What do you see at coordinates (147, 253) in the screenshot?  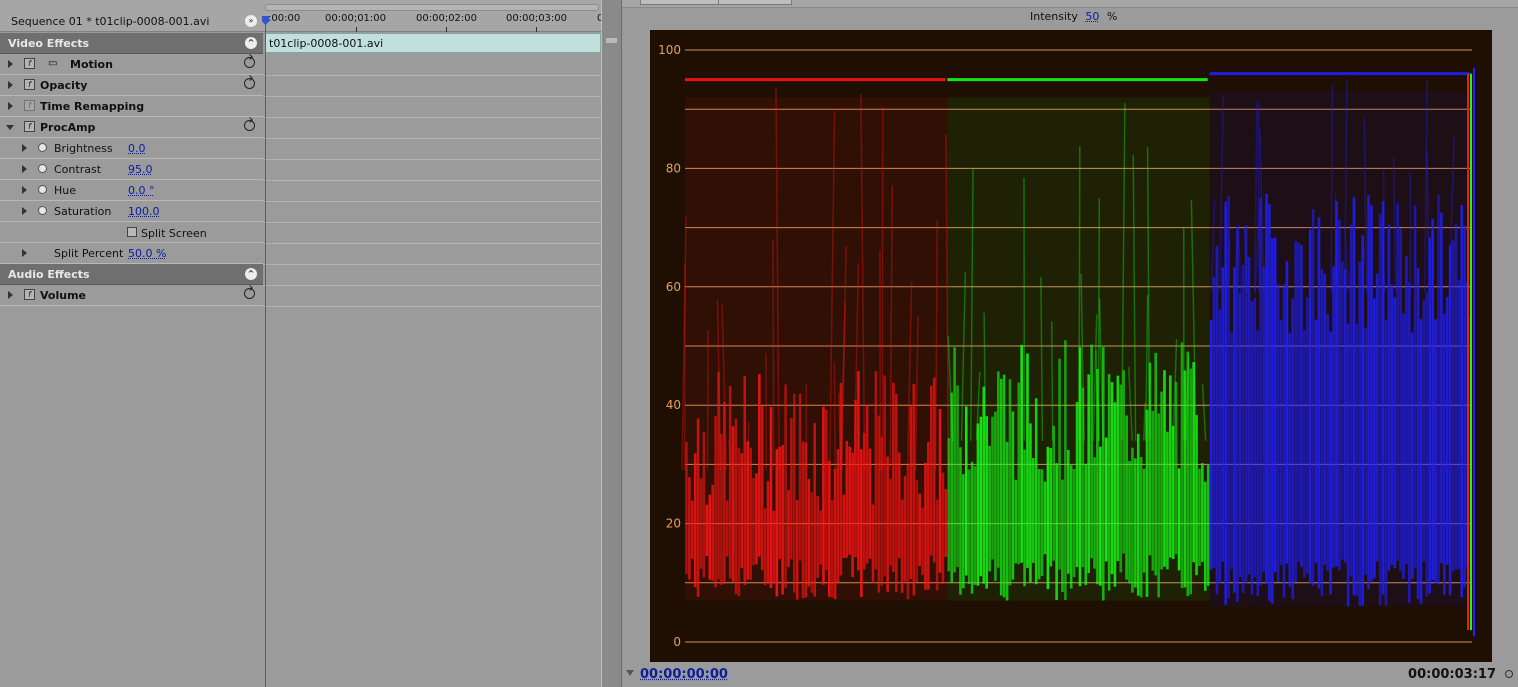 I see `split-percent-value: 50.0 %` at bounding box center [147, 253].